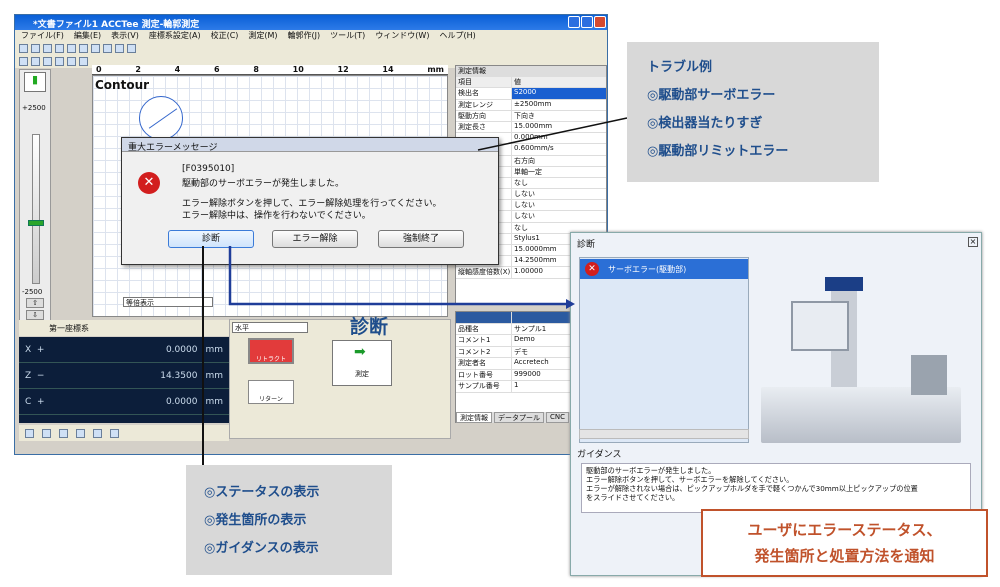 The width and height of the screenshot is (1000, 587). Describe the element at coordinates (261, 548) in the screenshot. I see `status-item: ◎ガイダンスの表示` at that location.